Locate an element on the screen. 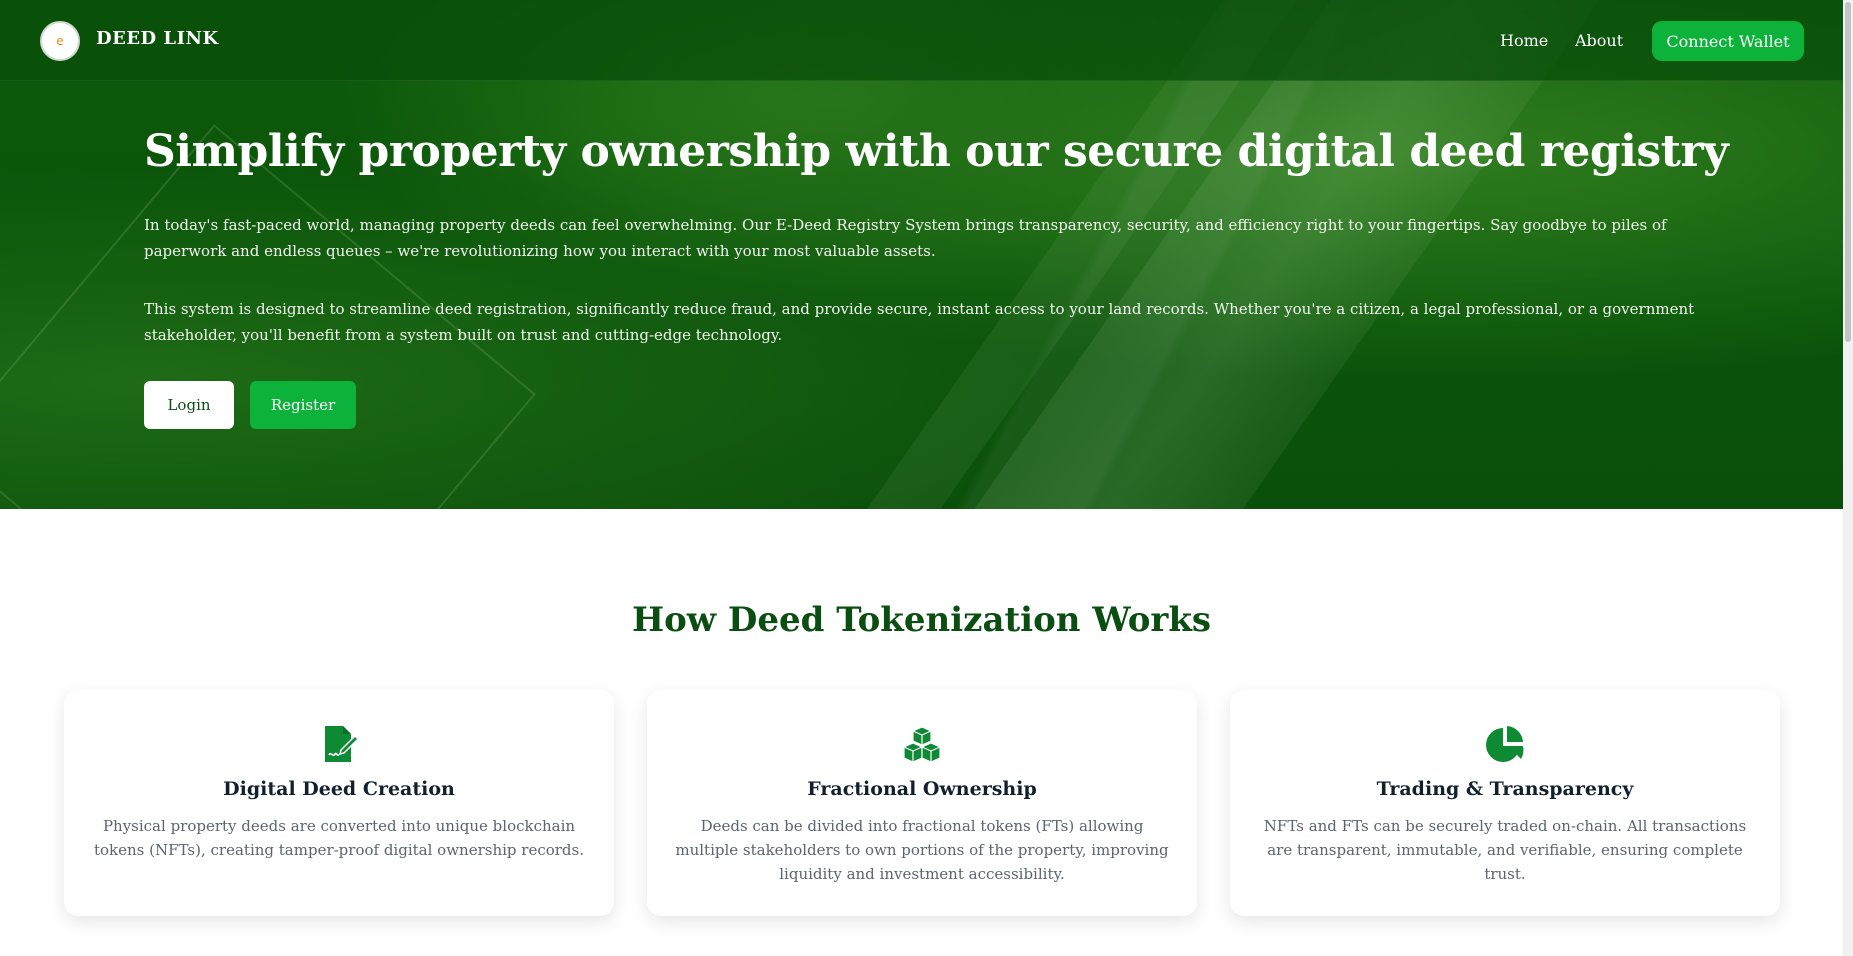 The width and height of the screenshot is (1853, 956). pie-chart-icon is located at coordinates (1505, 744).